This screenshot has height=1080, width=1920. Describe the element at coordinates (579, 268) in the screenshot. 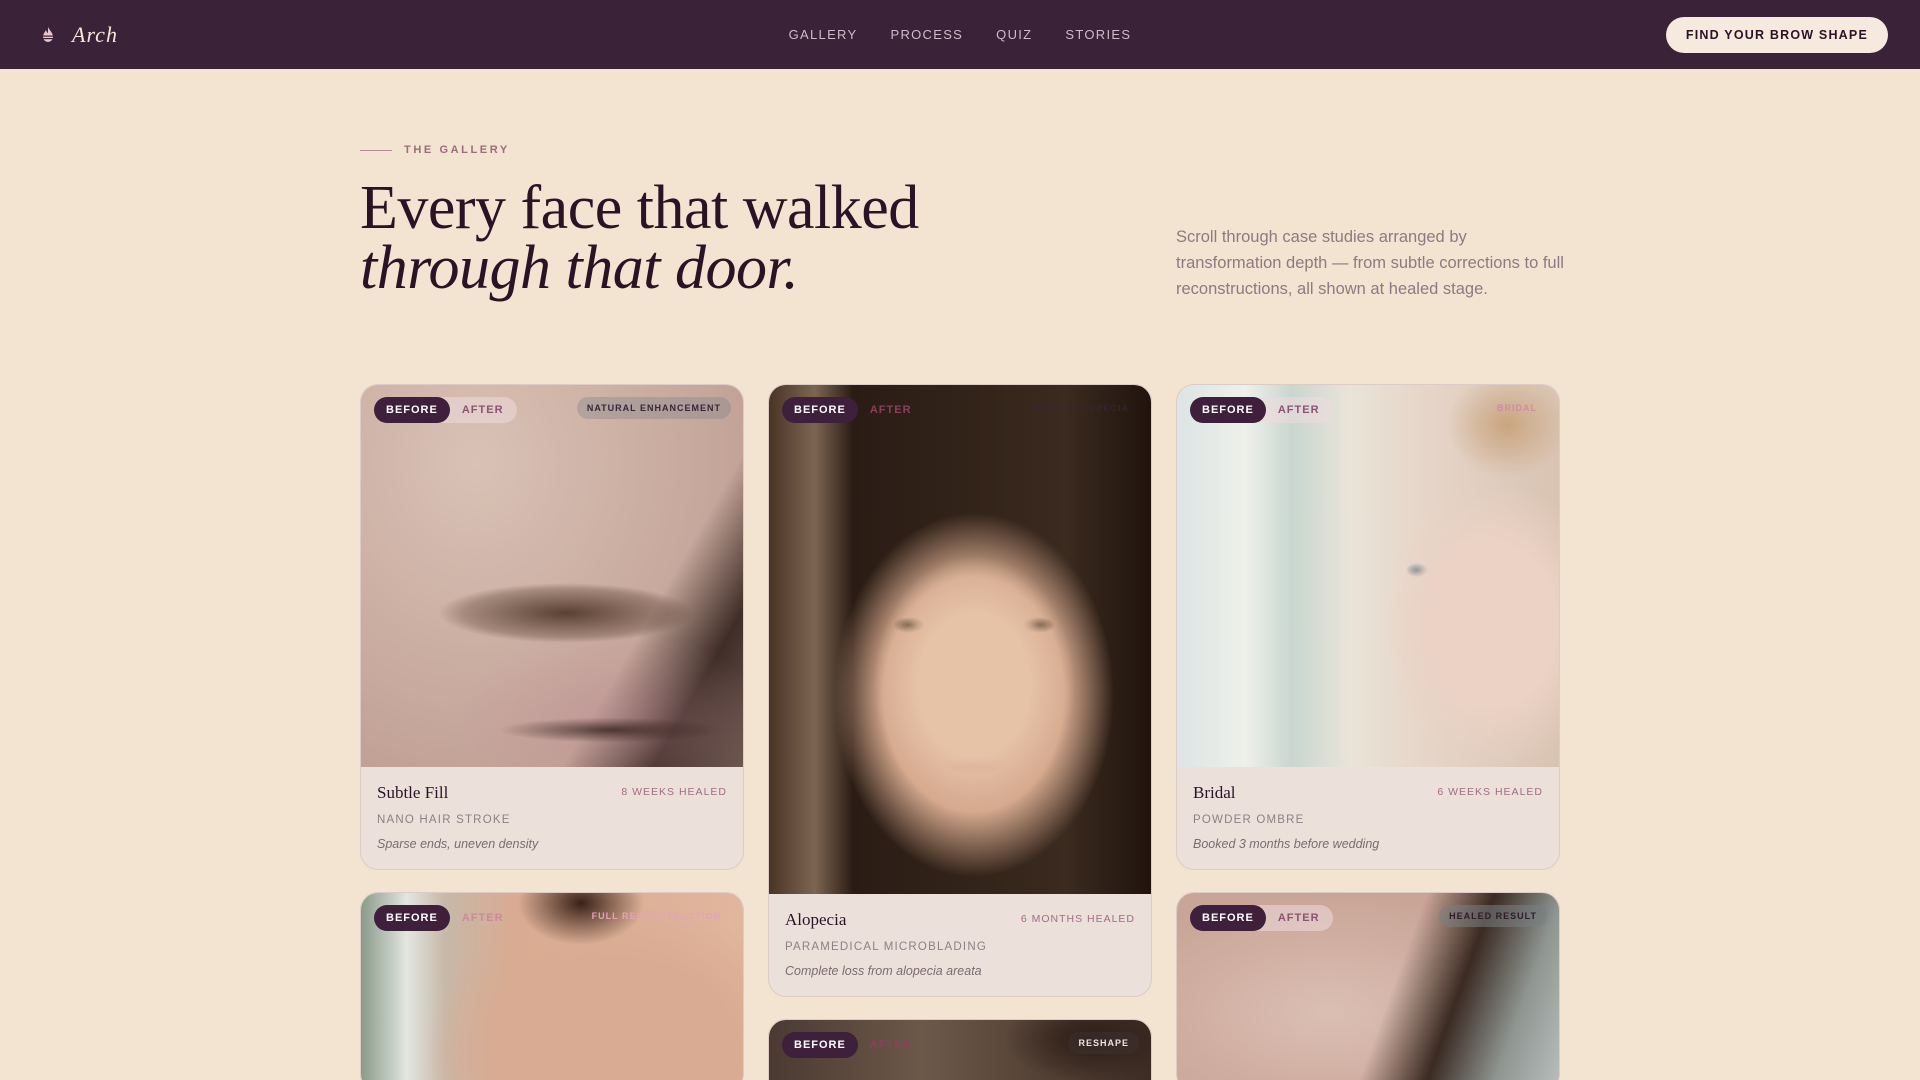

I see `title-line-2: through that door.` at that location.